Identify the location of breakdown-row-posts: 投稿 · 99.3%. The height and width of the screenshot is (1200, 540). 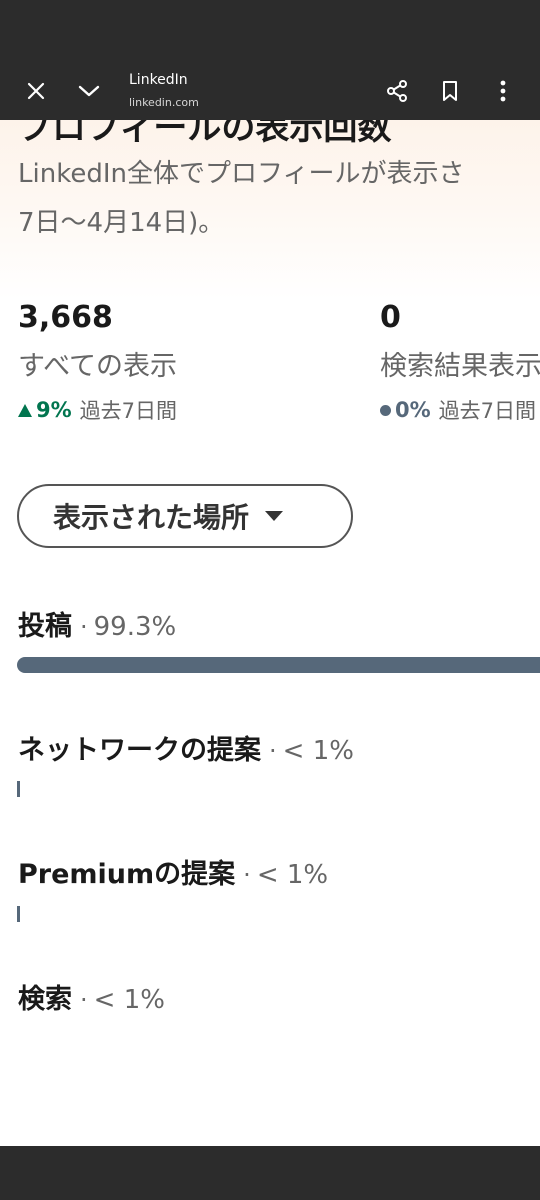
(97, 623).